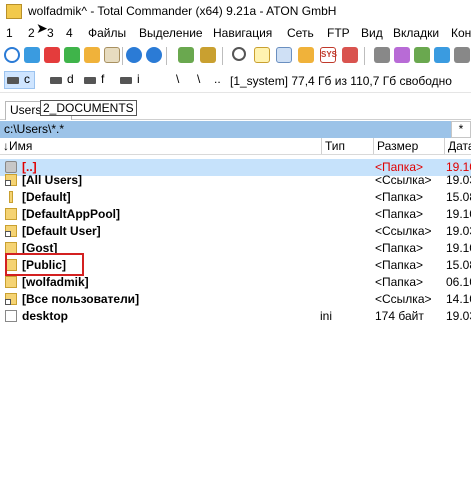 The width and height of the screenshot is (471, 481). Describe the element at coordinates (44, 264) in the screenshot. I see `annotation-highlight-box` at that location.